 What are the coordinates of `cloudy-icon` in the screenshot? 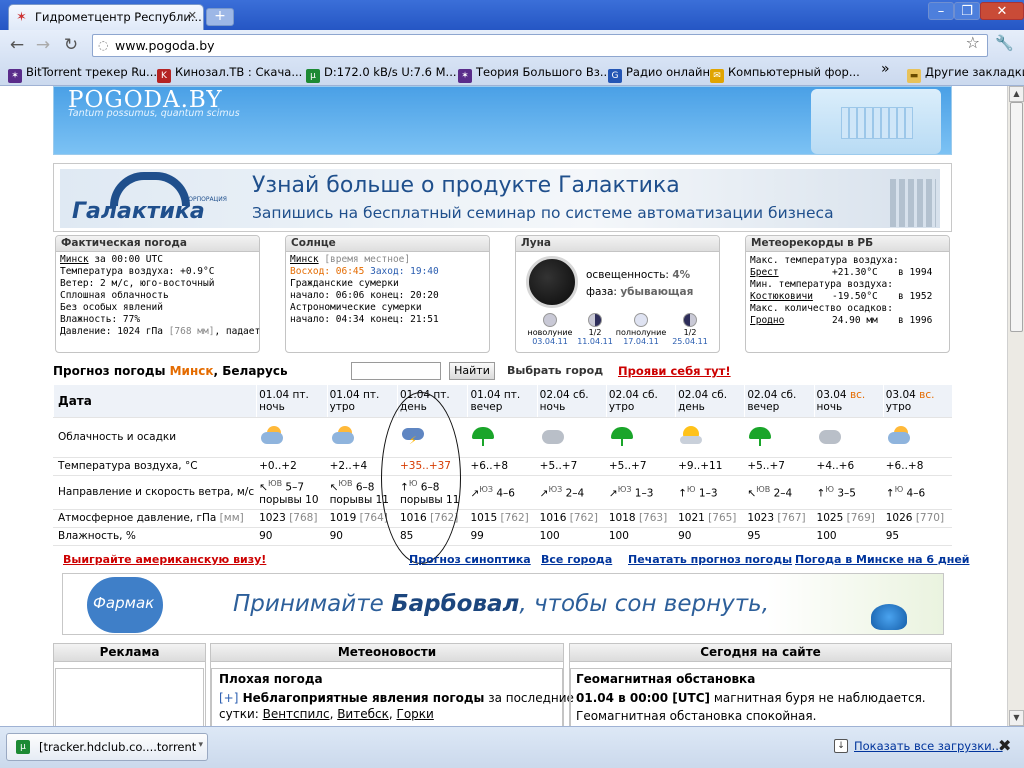 It's located at (829, 436).